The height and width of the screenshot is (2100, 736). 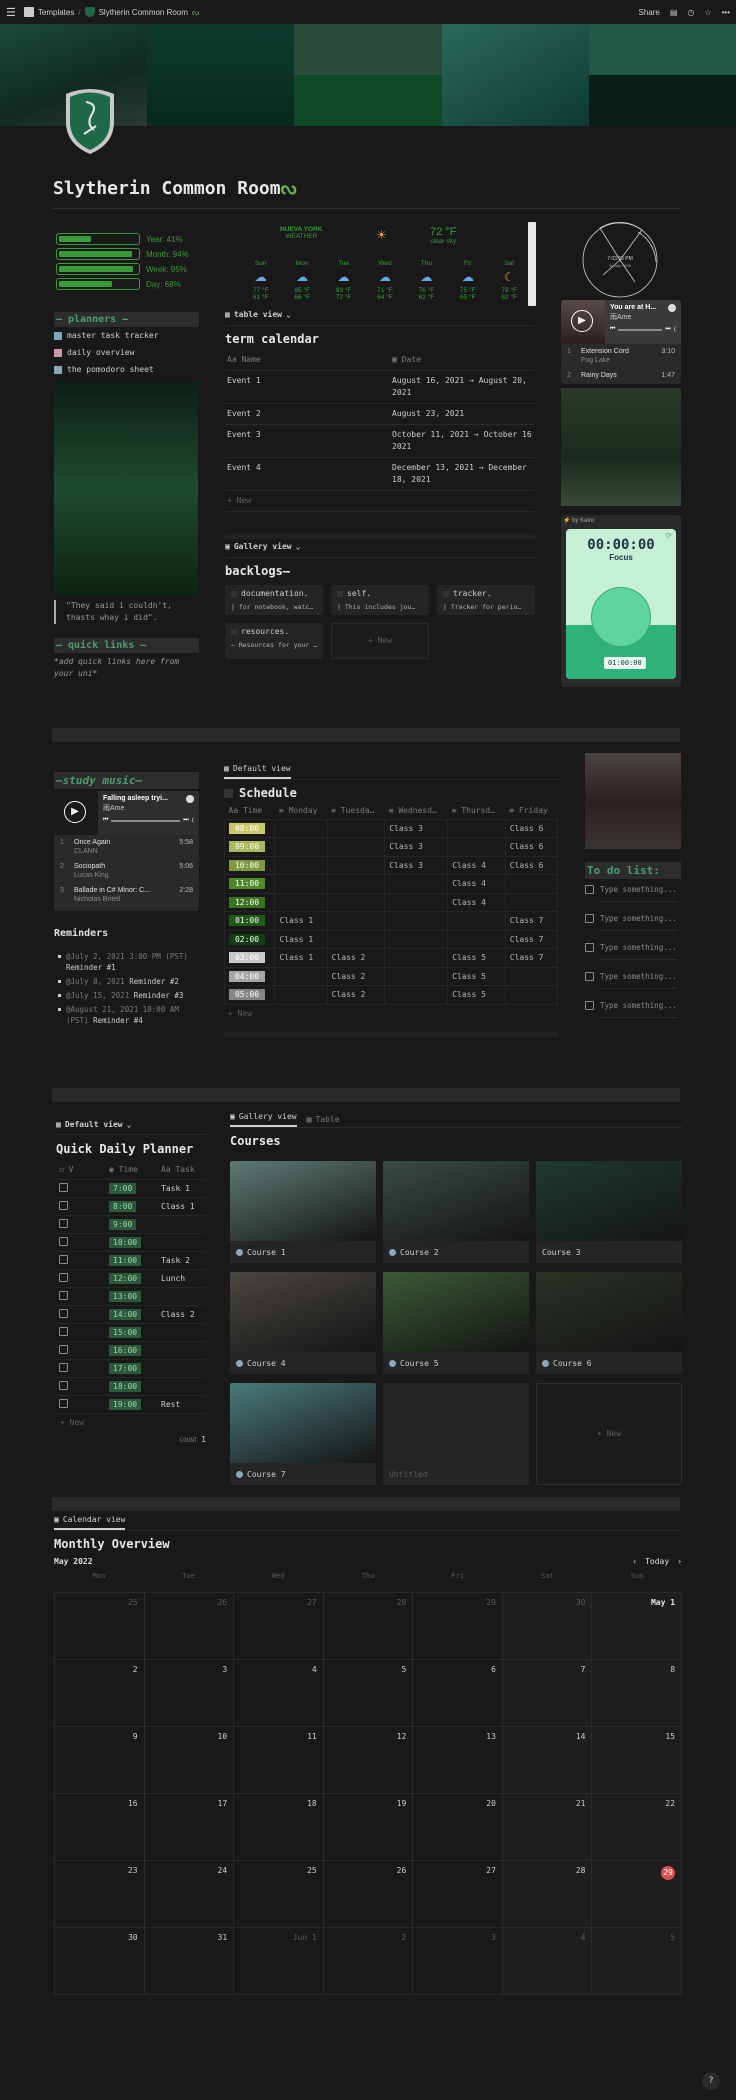 I want to click on table-row: 13:00, so click(x=131, y=1295).